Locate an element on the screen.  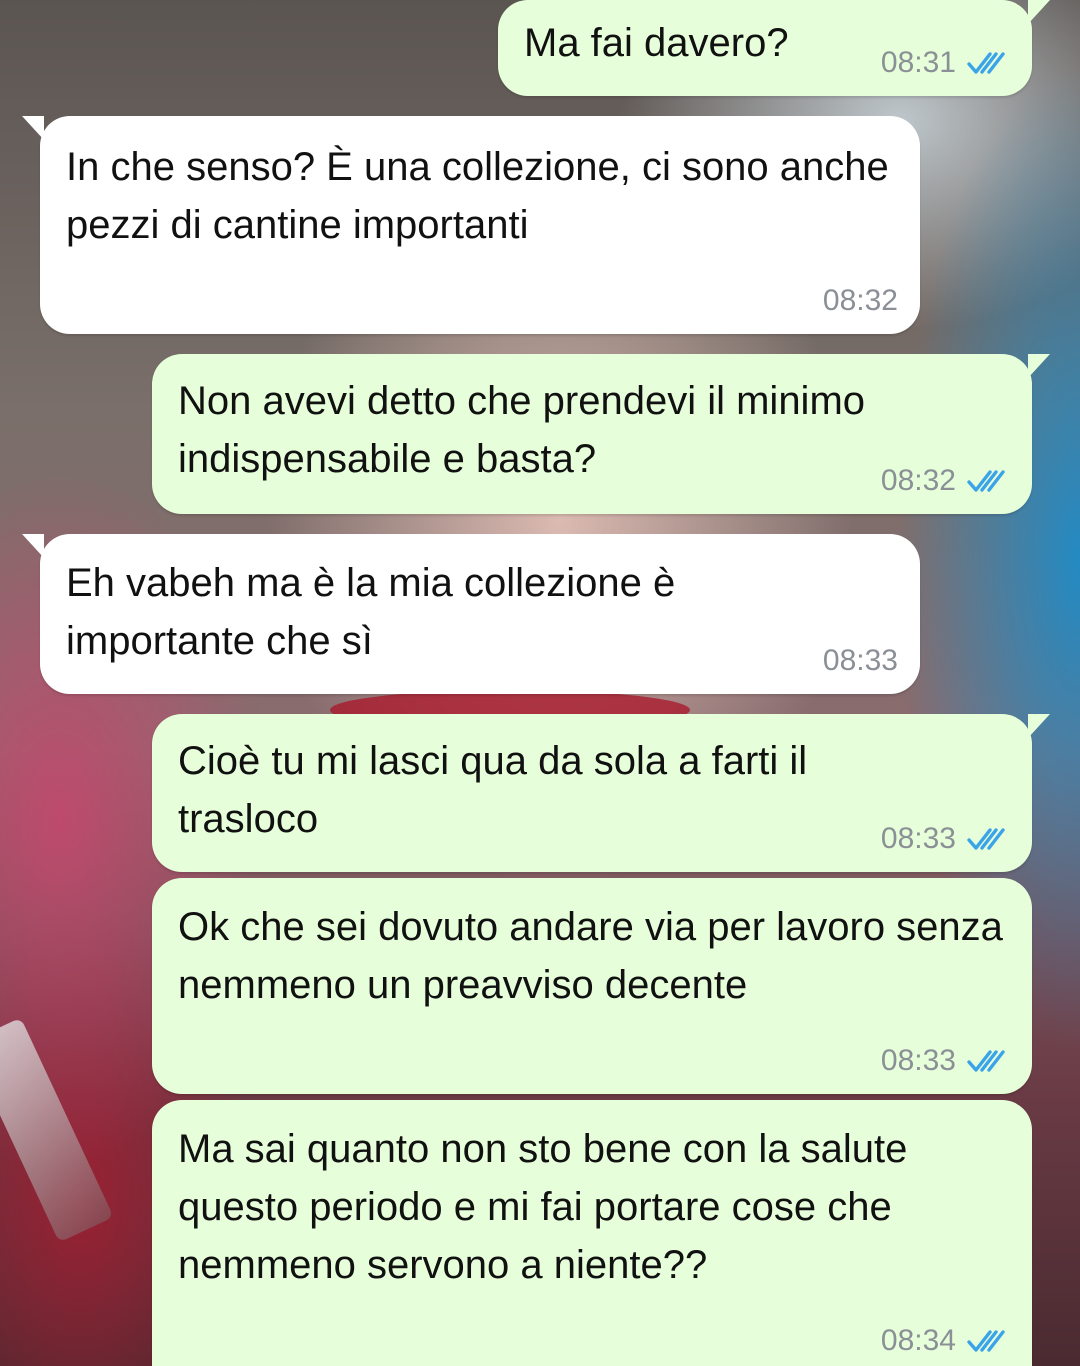
message-bubble-outgoing: Ma fai davero? 08:31 is located at coordinates (774, 48).